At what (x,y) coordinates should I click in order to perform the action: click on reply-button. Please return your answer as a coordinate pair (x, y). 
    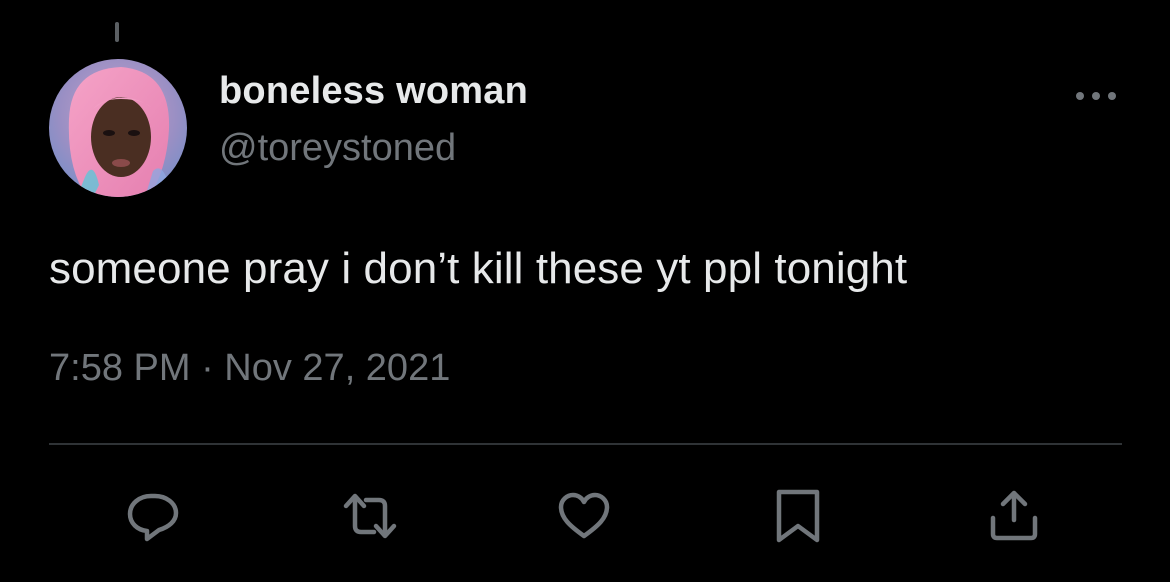
    Looking at the image, I should click on (153, 516).